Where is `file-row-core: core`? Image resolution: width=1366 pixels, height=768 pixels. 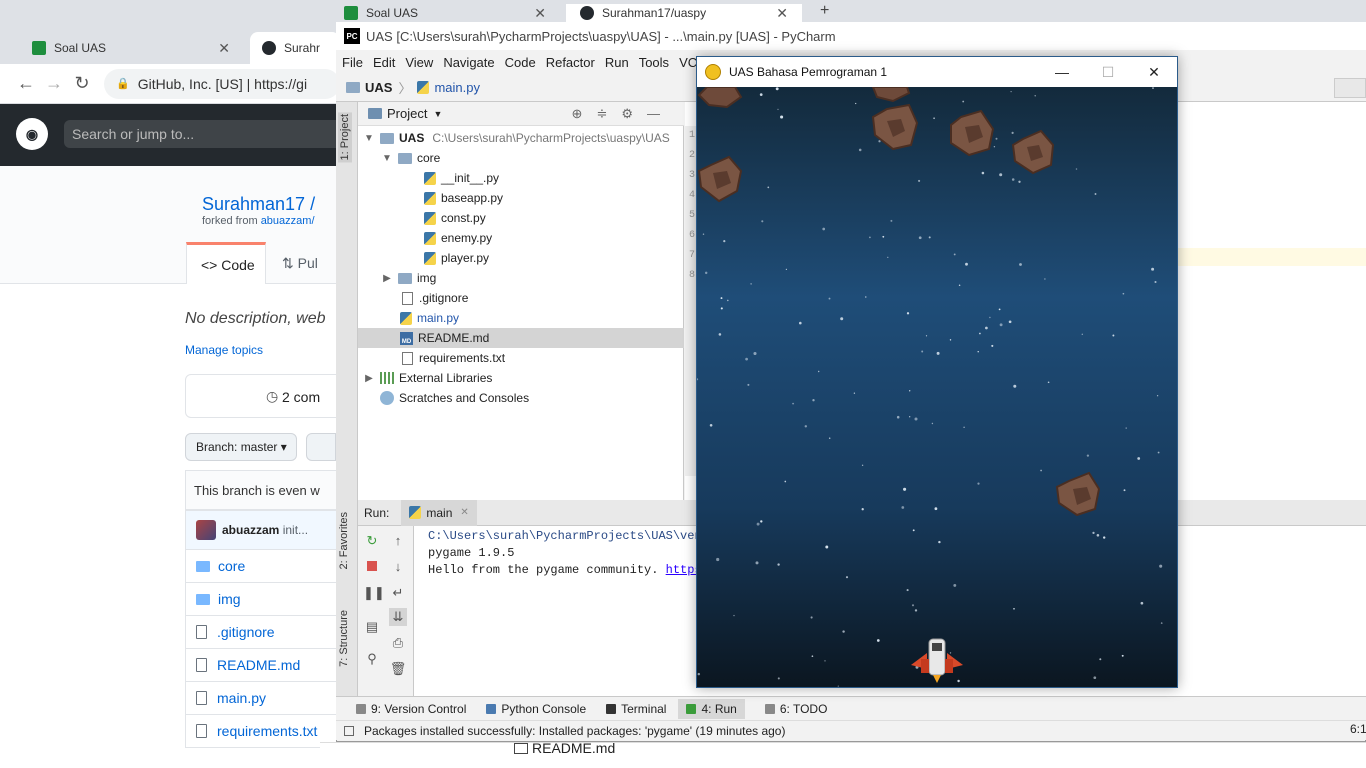
file-row-core: core is located at coordinates (265, 566).